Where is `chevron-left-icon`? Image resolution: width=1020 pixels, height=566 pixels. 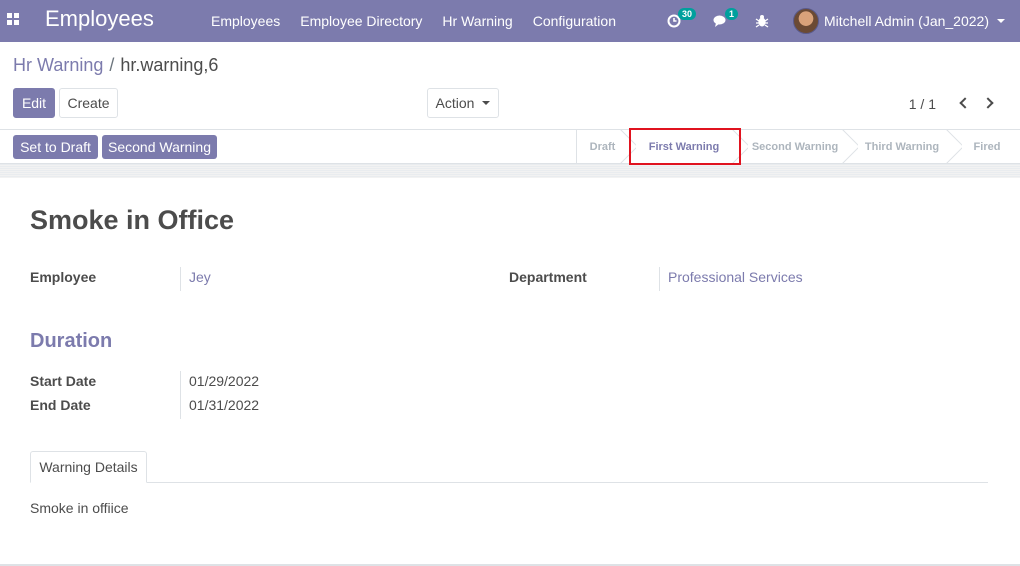 chevron-left-icon is located at coordinates (965, 103).